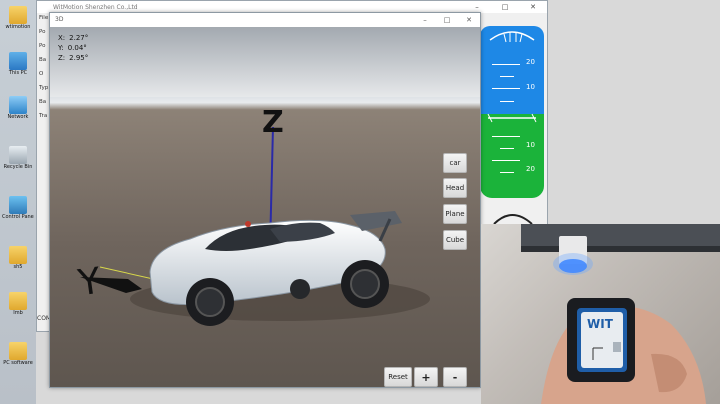  I want to click on this-pc-icon, so click(18, 61).